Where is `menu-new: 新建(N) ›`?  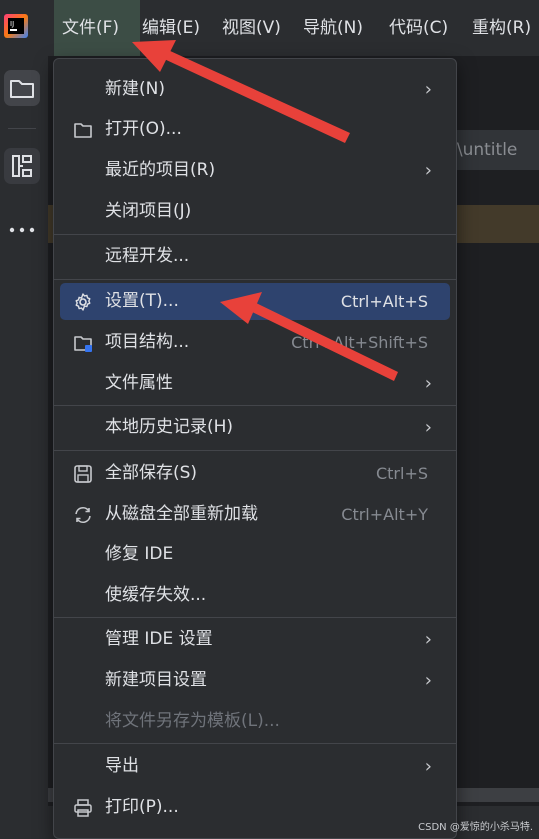
menu-new: 新建(N) › is located at coordinates (255, 89).